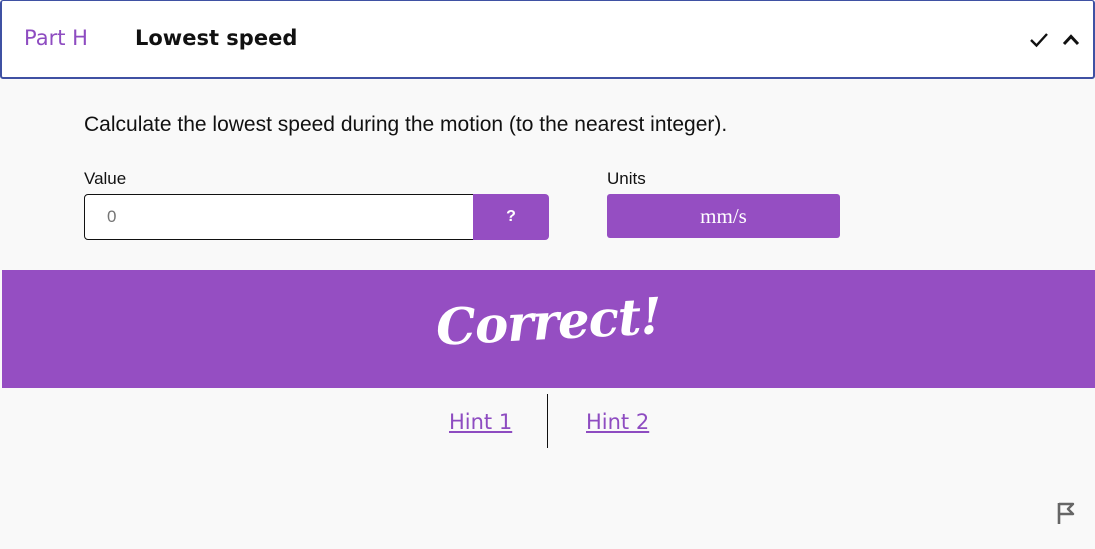 Image resolution: width=1095 pixels, height=549 pixels. Describe the element at coordinates (105, 178) in the screenshot. I see `value-label: Value` at that location.